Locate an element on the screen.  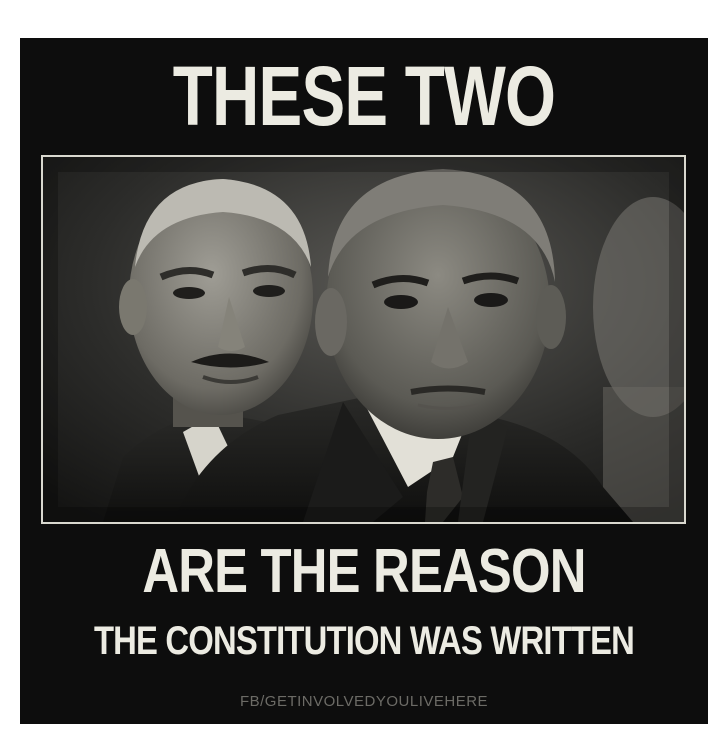
headline-top: THESE TWO is located at coordinates (364, 96).